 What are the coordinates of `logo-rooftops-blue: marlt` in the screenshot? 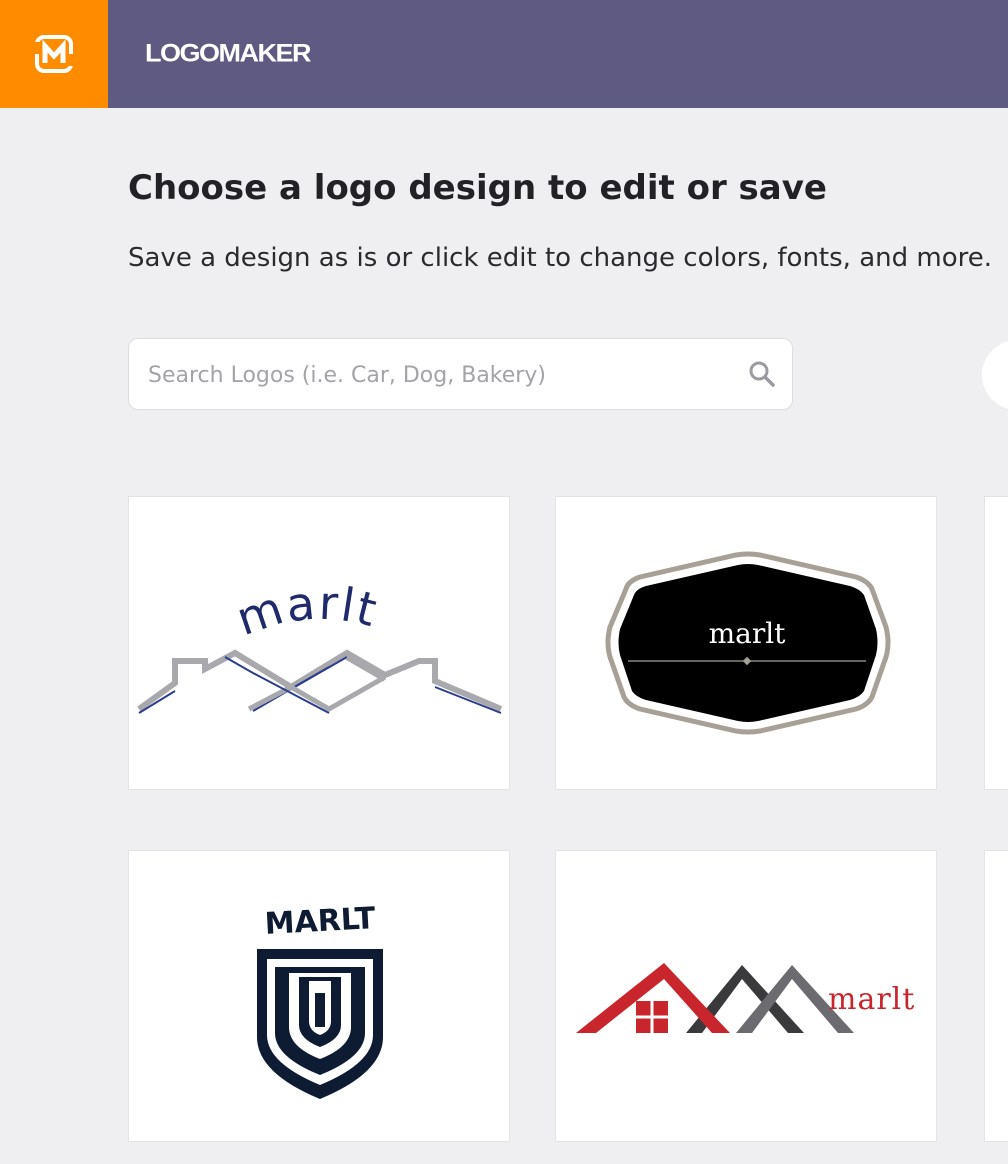 It's located at (320, 645).